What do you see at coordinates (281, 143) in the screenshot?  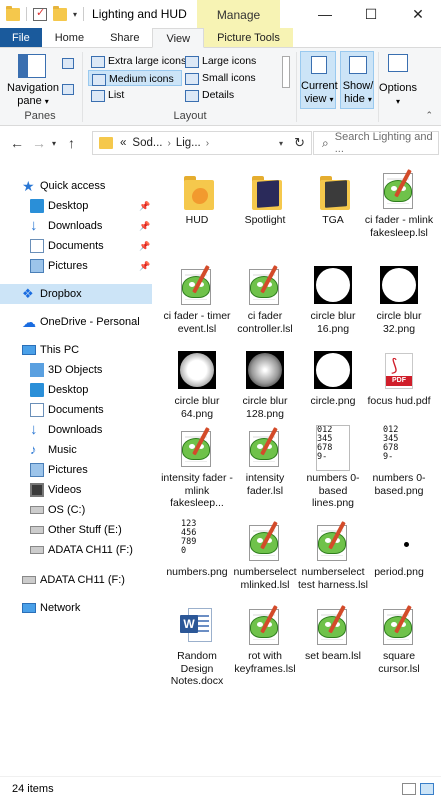 I see `address-history-chevron-icon: ▾` at bounding box center [281, 143].